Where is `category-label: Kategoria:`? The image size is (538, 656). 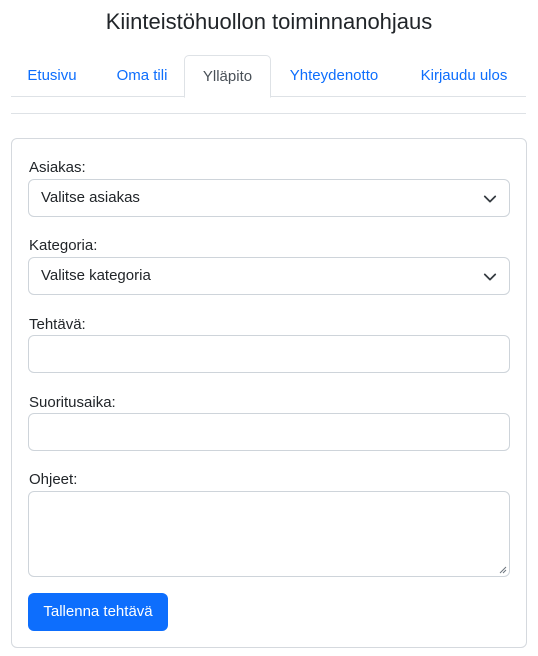 category-label: Kategoria: is located at coordinates (63, 245).